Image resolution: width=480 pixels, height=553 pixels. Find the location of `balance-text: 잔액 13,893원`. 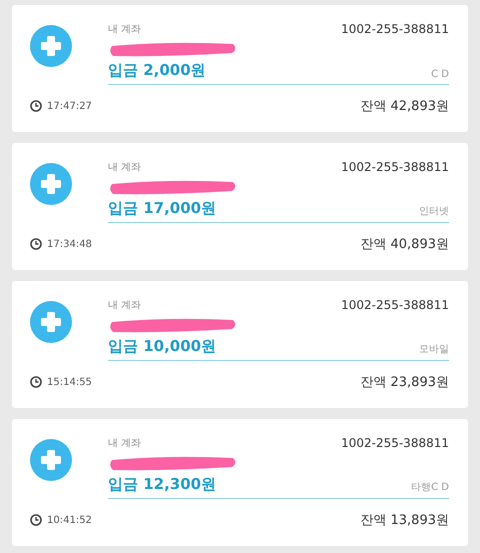

balance-text: 잔액 13,893원 is located at coordinates (404, 520).